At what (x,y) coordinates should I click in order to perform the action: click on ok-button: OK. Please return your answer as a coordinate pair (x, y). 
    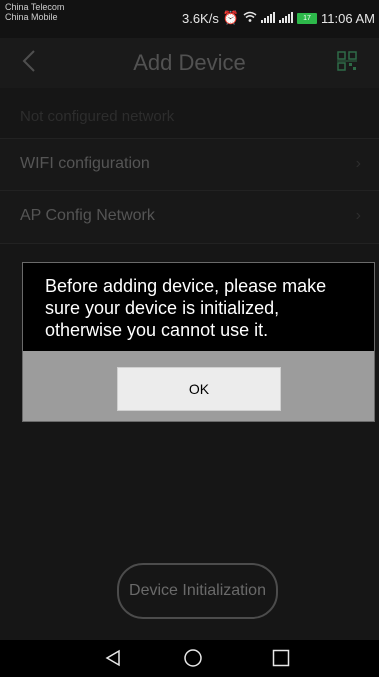
    Looking at the image, I should click on (199, 389).